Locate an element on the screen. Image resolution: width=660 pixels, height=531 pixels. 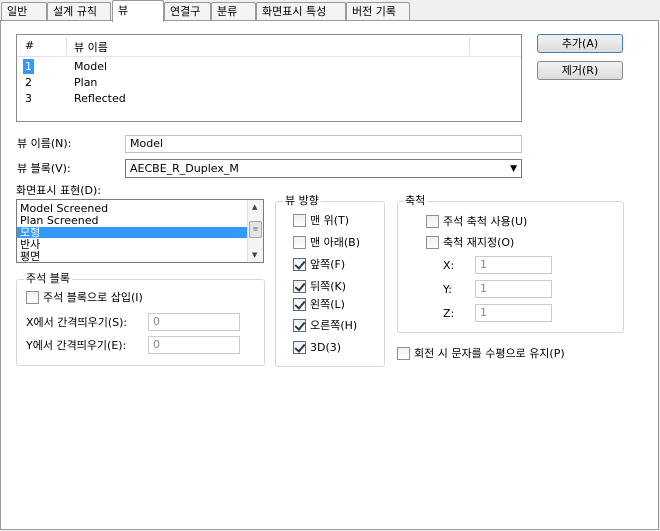
scroll-down-icon: ▼ is located at coordinates (254, 255).